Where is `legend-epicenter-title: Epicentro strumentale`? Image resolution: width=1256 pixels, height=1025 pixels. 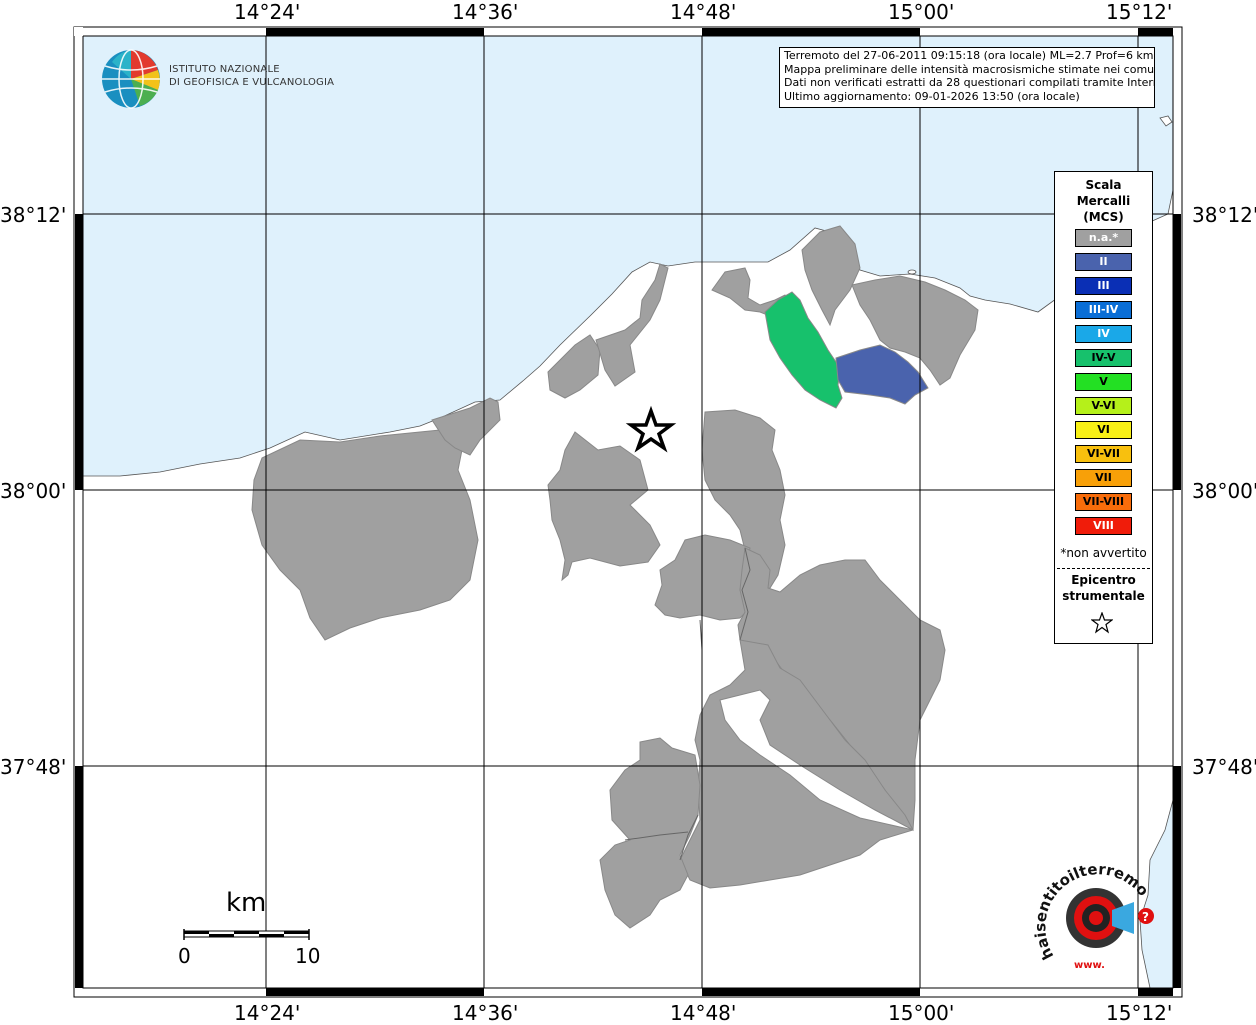
legend-epicenter-title: Epicentro strumentale is located at coordinates (1103, 588).